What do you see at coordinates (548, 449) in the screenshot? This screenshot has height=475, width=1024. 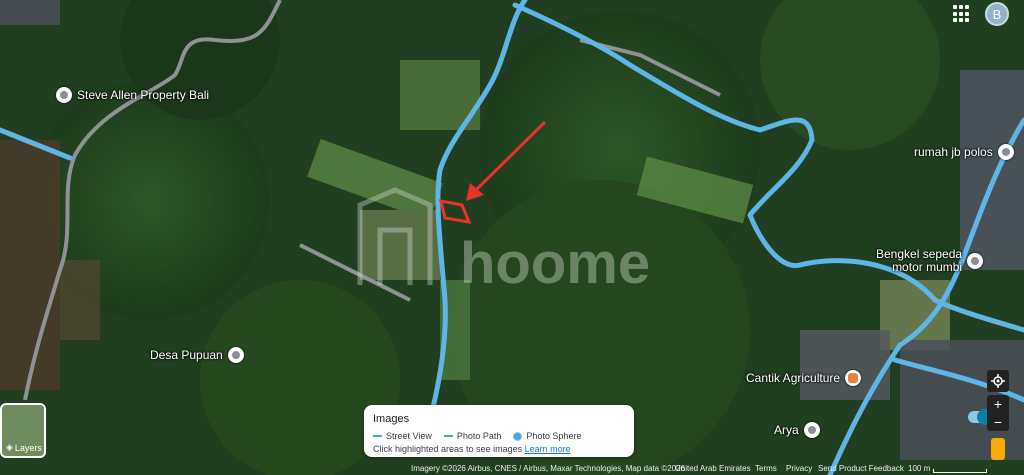 I see `learn-more-link: Learn more` at bounding box center [548, 449].